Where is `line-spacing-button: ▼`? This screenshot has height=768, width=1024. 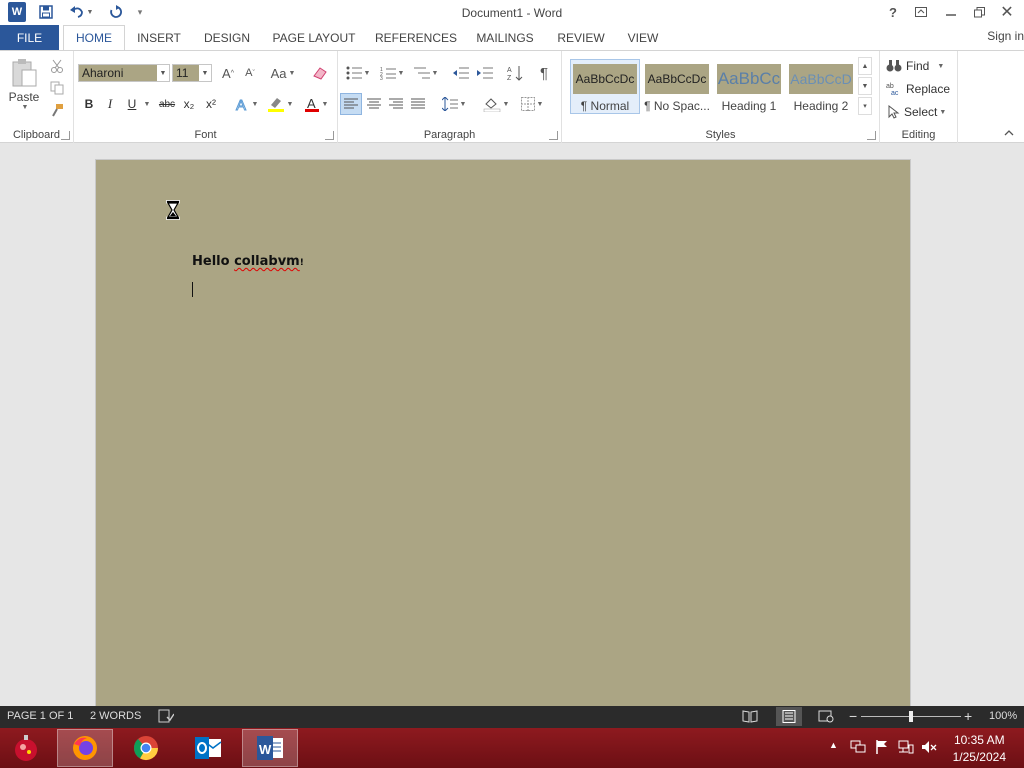 line-spacing-button: ▼ is located at coordinates (454, 104).